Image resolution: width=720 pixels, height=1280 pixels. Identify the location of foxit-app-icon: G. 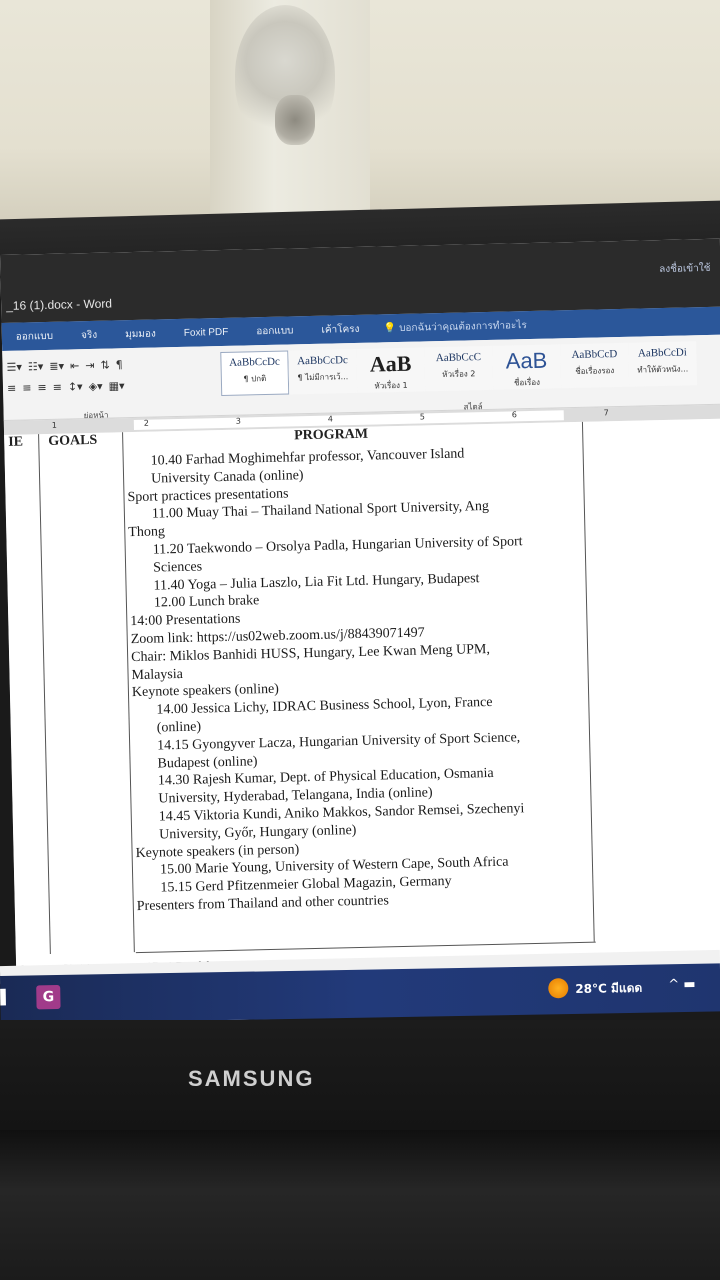
(48, 997).